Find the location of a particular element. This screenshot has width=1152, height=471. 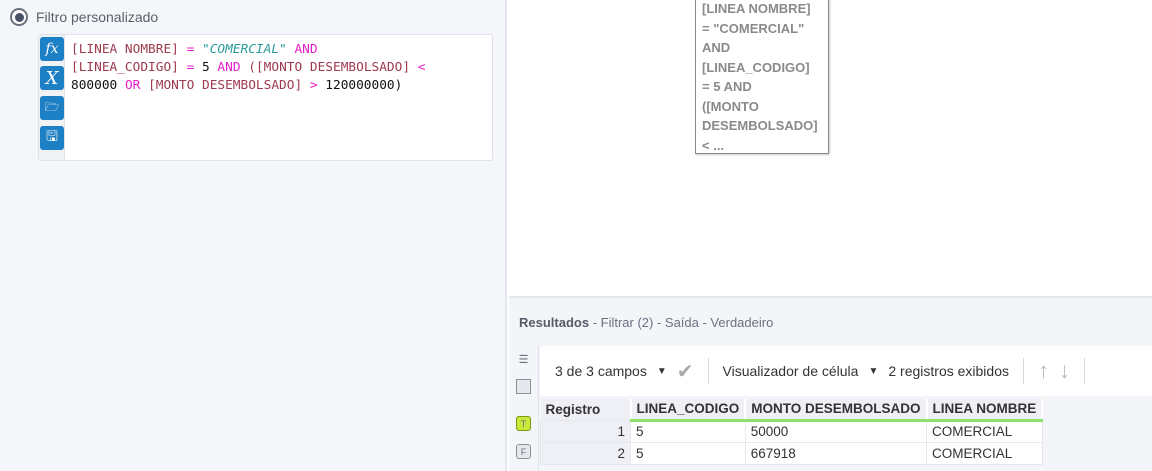

column-header: LINEA_CODIGO is located at coordinates (688, 410).